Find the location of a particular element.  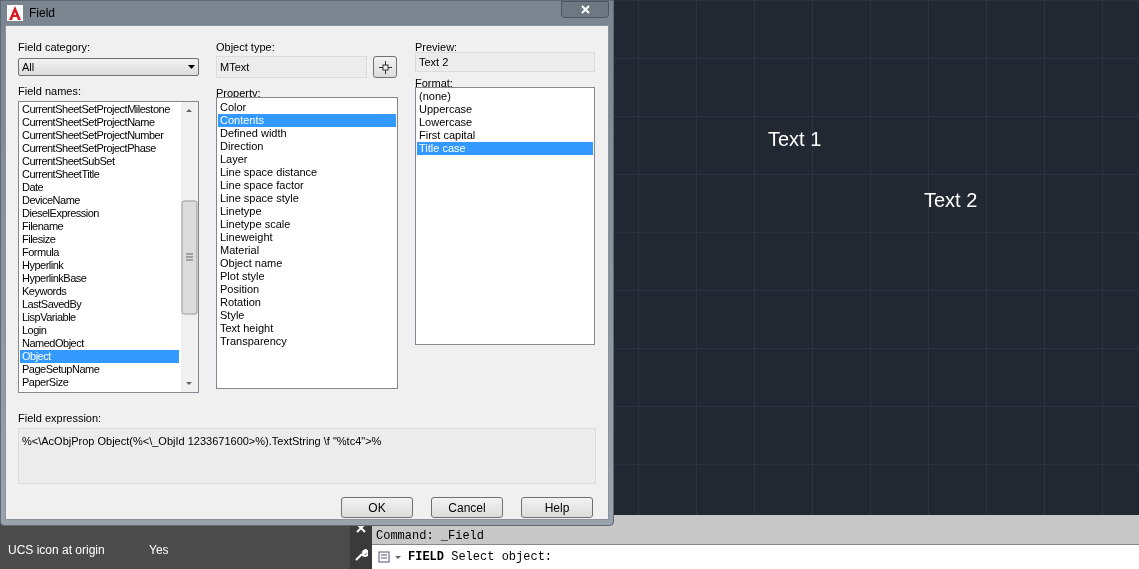

canvas-text: Text 1 is located at coordinates (795, 139).